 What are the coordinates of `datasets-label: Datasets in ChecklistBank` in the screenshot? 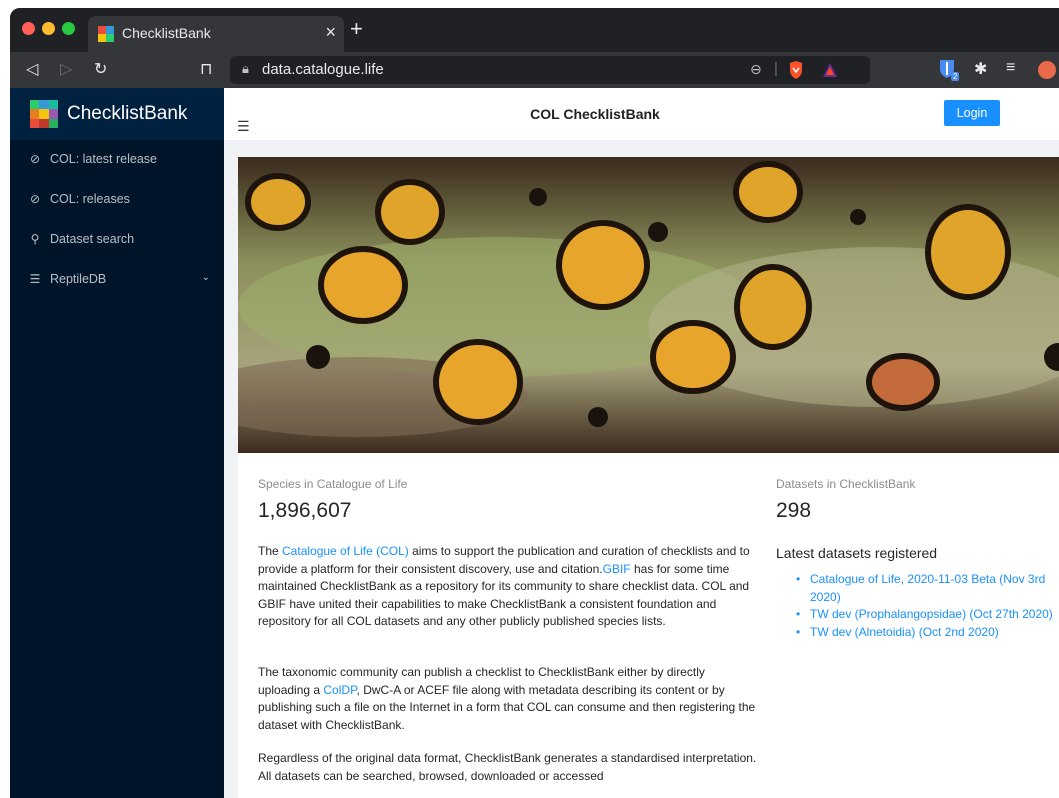 It's located at (846, 484).